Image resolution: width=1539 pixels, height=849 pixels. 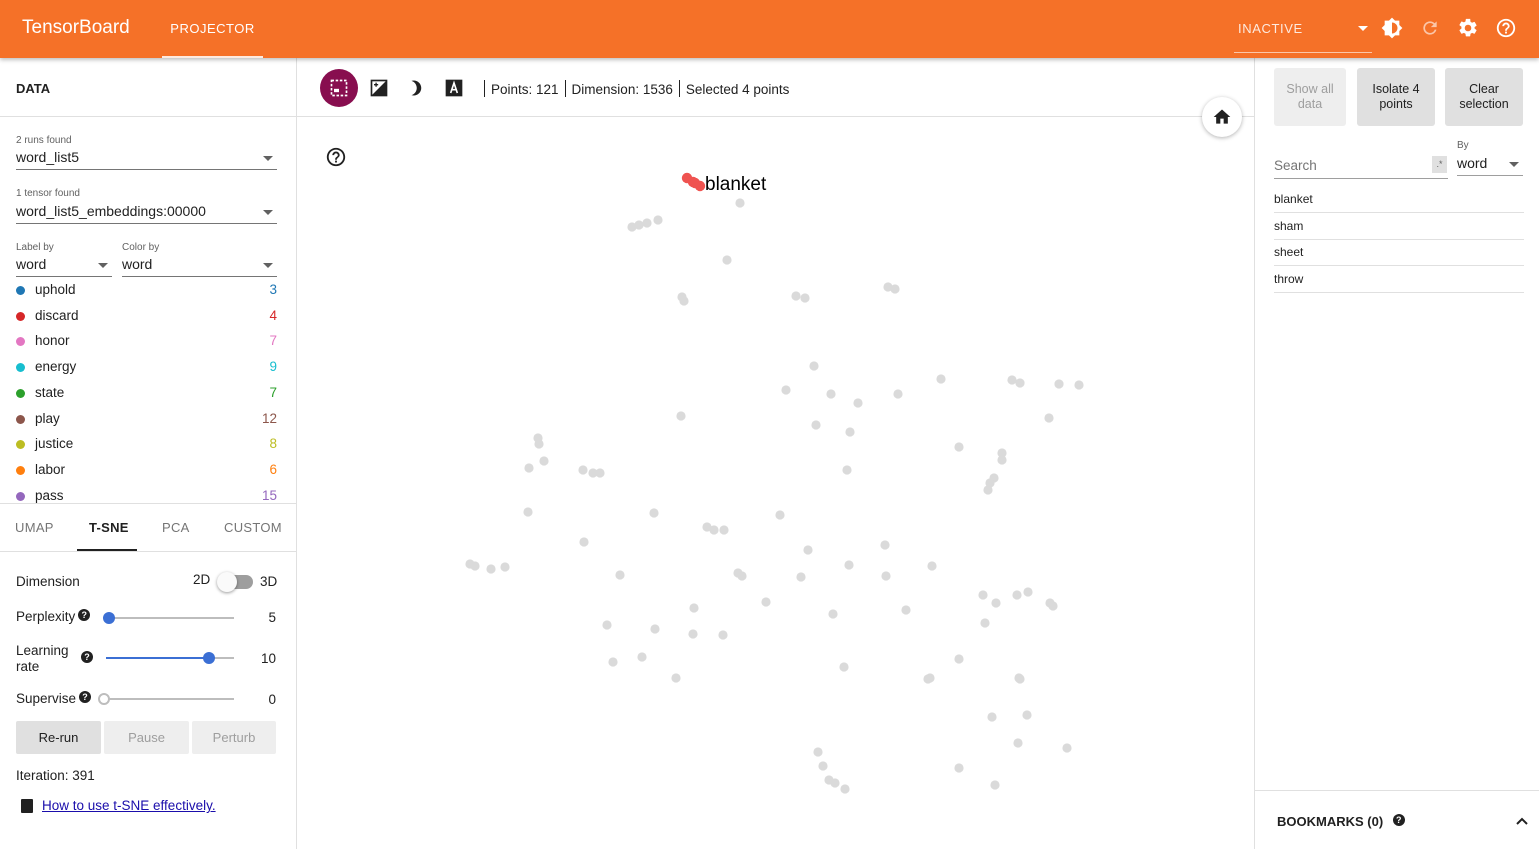 What do you see at coordinates (34, 527) in the screenshot?
I see `tab-umap: UMAP` at bounding box center [34, 527].